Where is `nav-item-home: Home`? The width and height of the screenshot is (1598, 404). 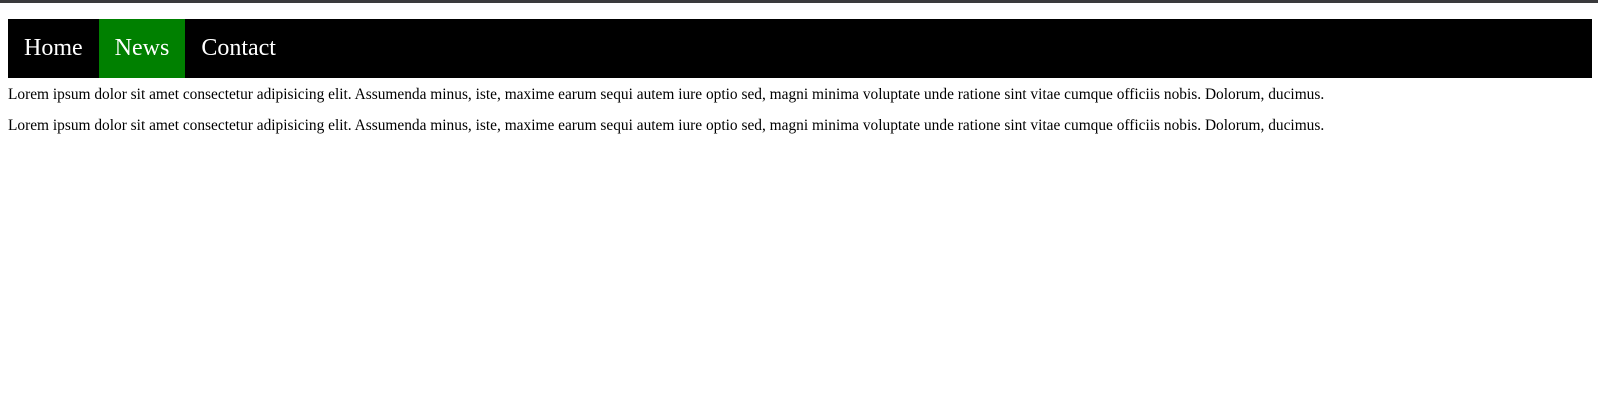
nav-item-home: Home is located at coordinates (53, 48).